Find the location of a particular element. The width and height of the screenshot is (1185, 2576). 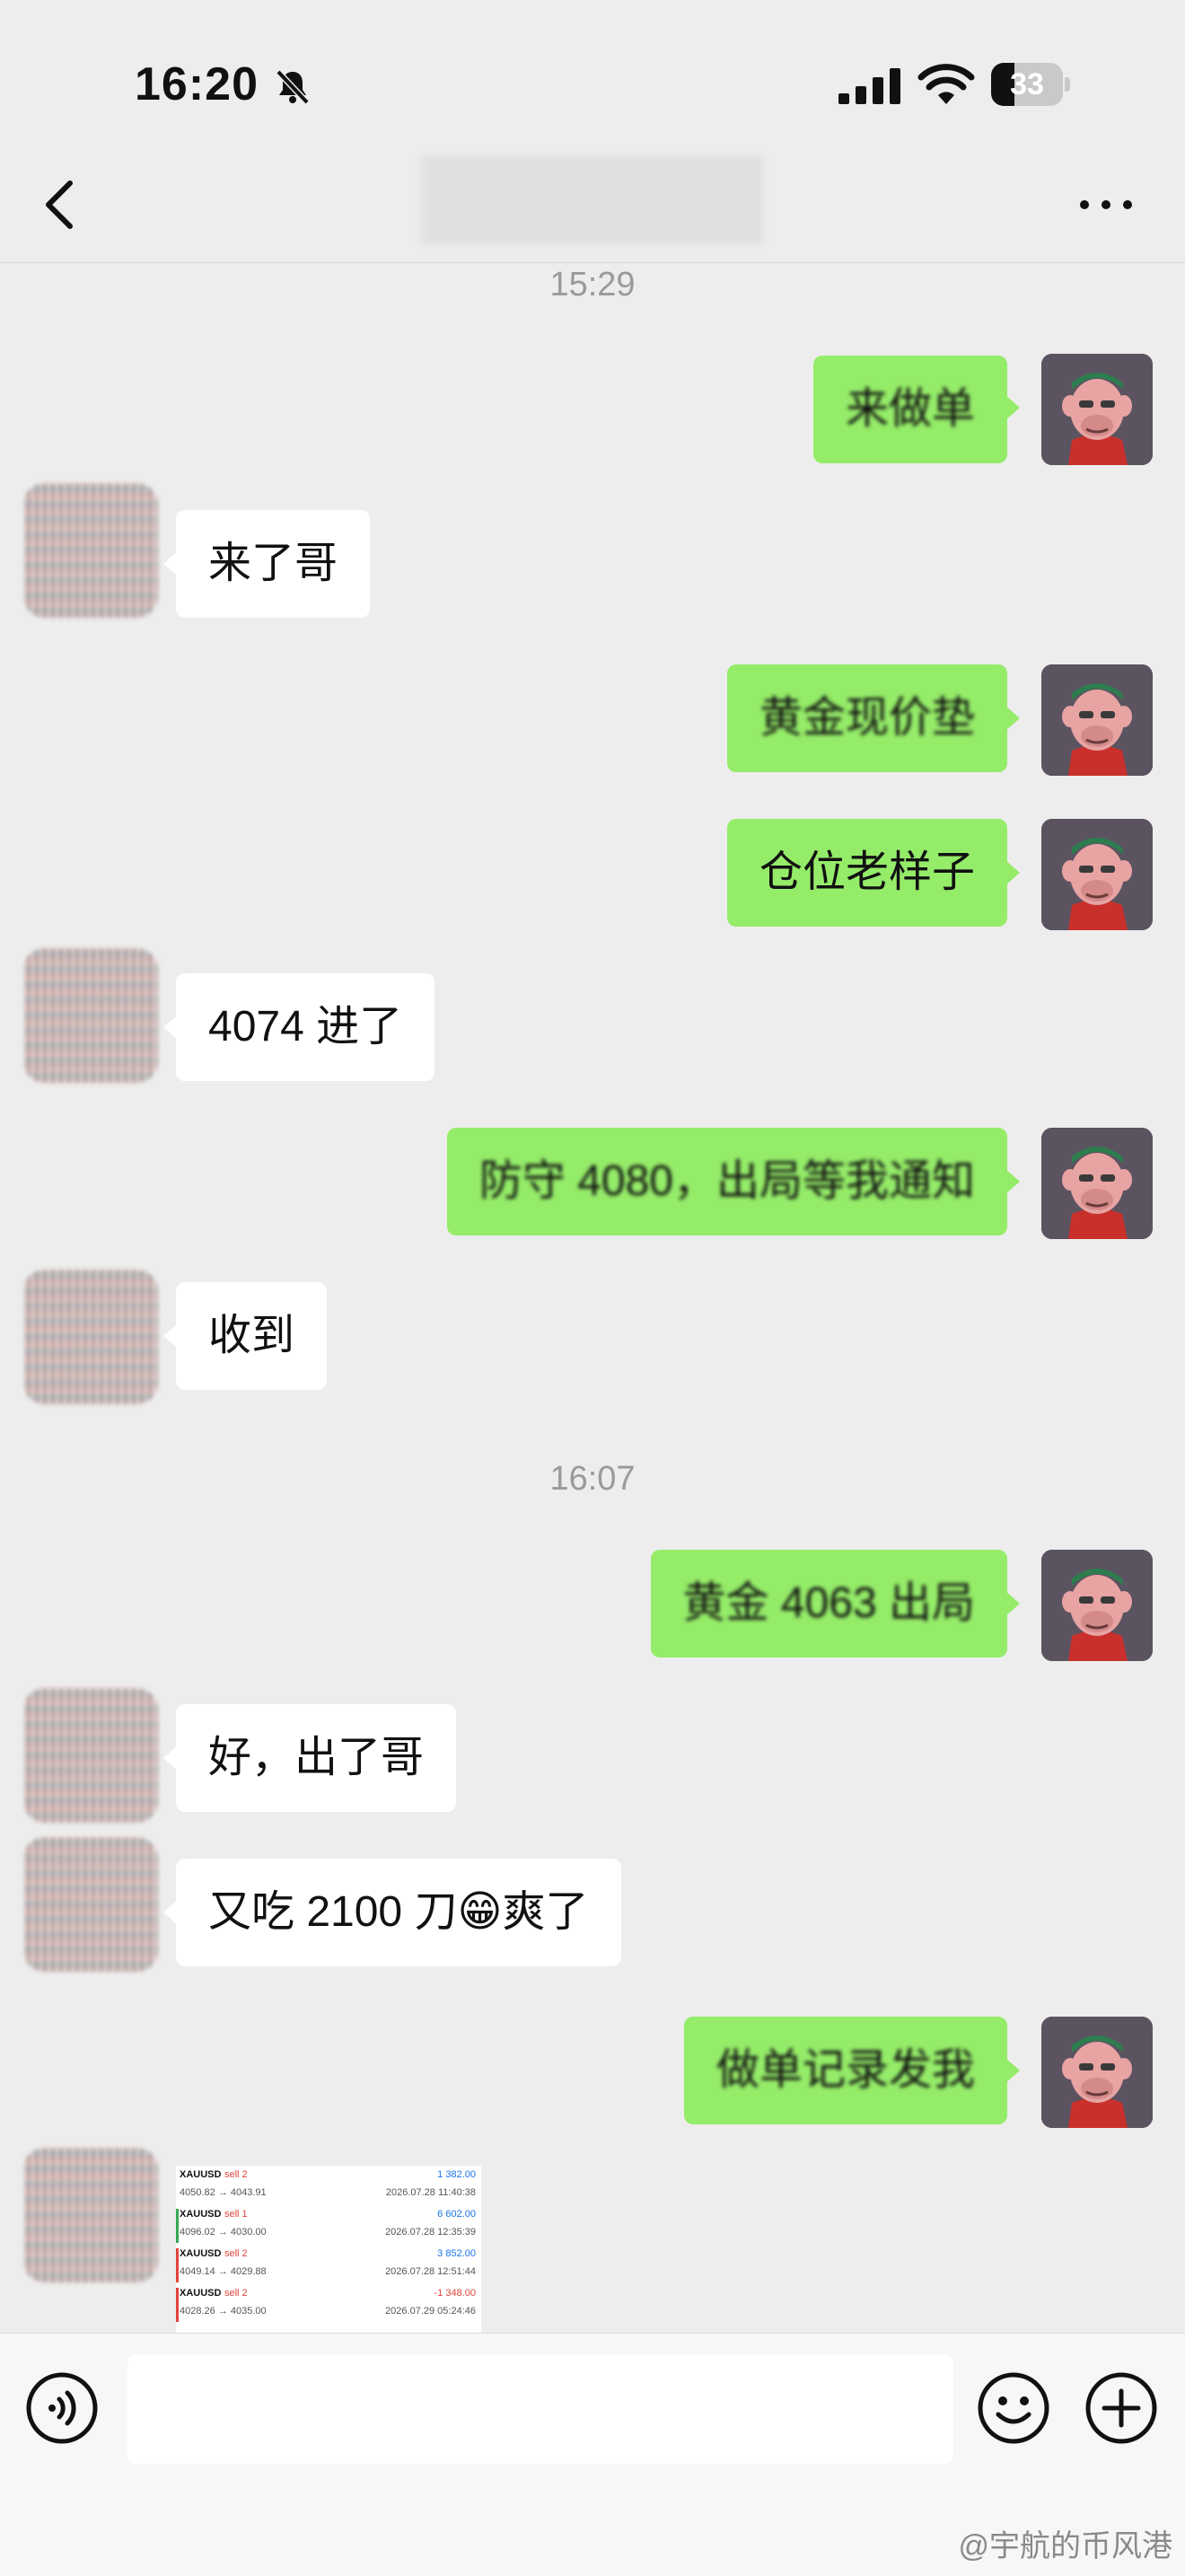

voice-icon is located at coordinates (62, 2408).